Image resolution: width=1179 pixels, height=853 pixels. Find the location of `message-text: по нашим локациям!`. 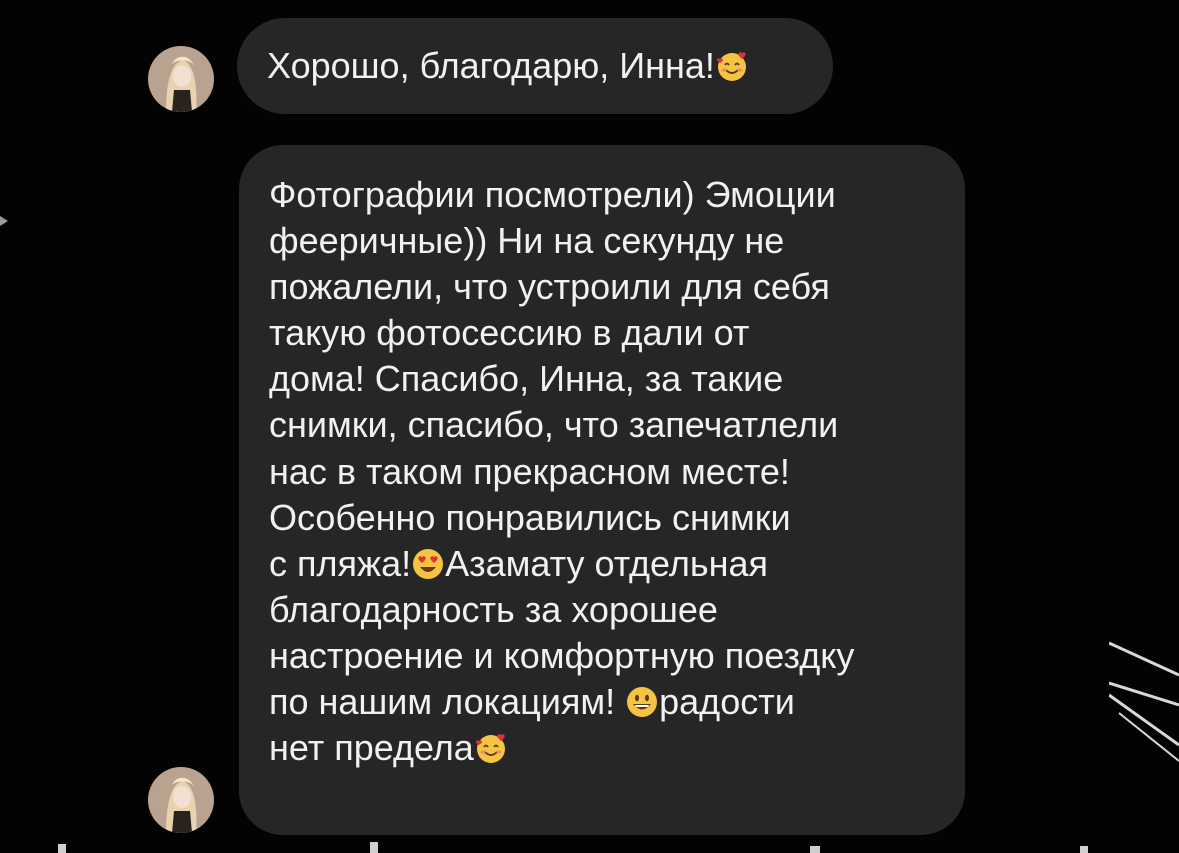

message-text: по нашим локациям! is located at coordinates (447, 702).